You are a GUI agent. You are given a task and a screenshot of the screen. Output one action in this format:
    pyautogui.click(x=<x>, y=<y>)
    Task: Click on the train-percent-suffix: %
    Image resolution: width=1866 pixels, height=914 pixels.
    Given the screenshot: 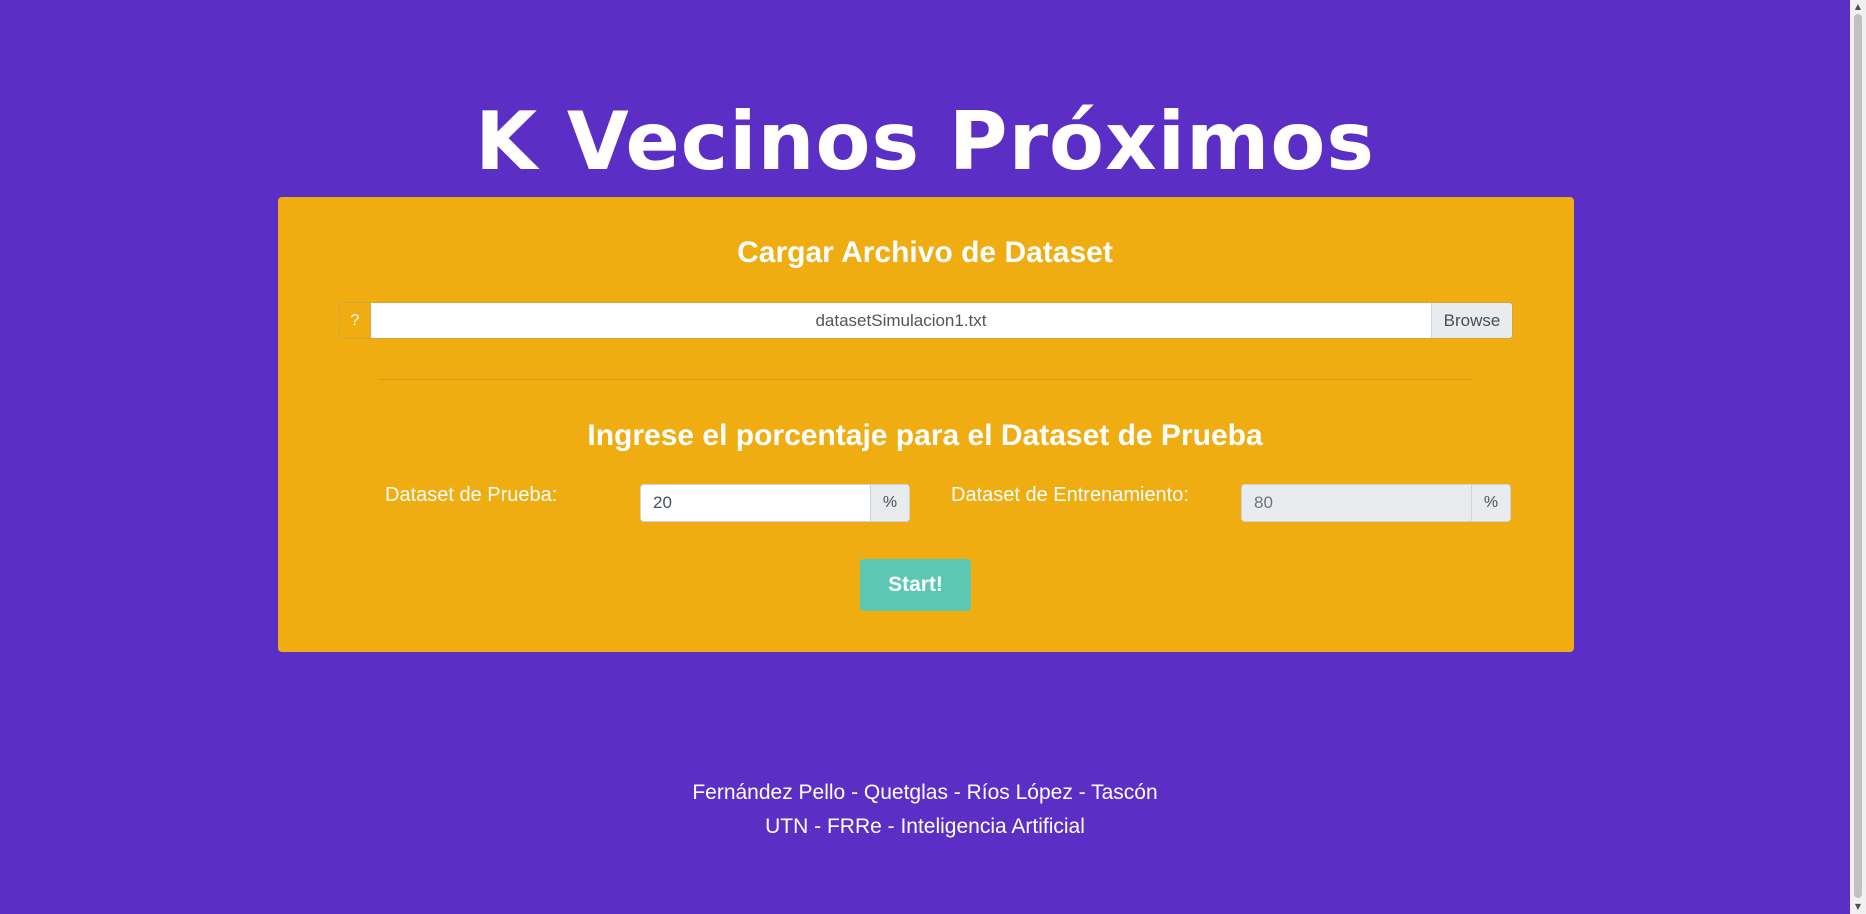 What is the action you would take?
    pyautogui.click(x=1490, y=503)
    